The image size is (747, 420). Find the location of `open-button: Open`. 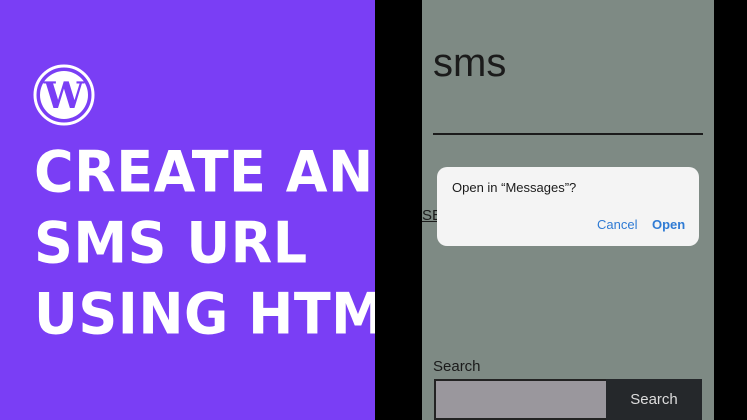

open-button: Open is located at coordinates (668, 224).